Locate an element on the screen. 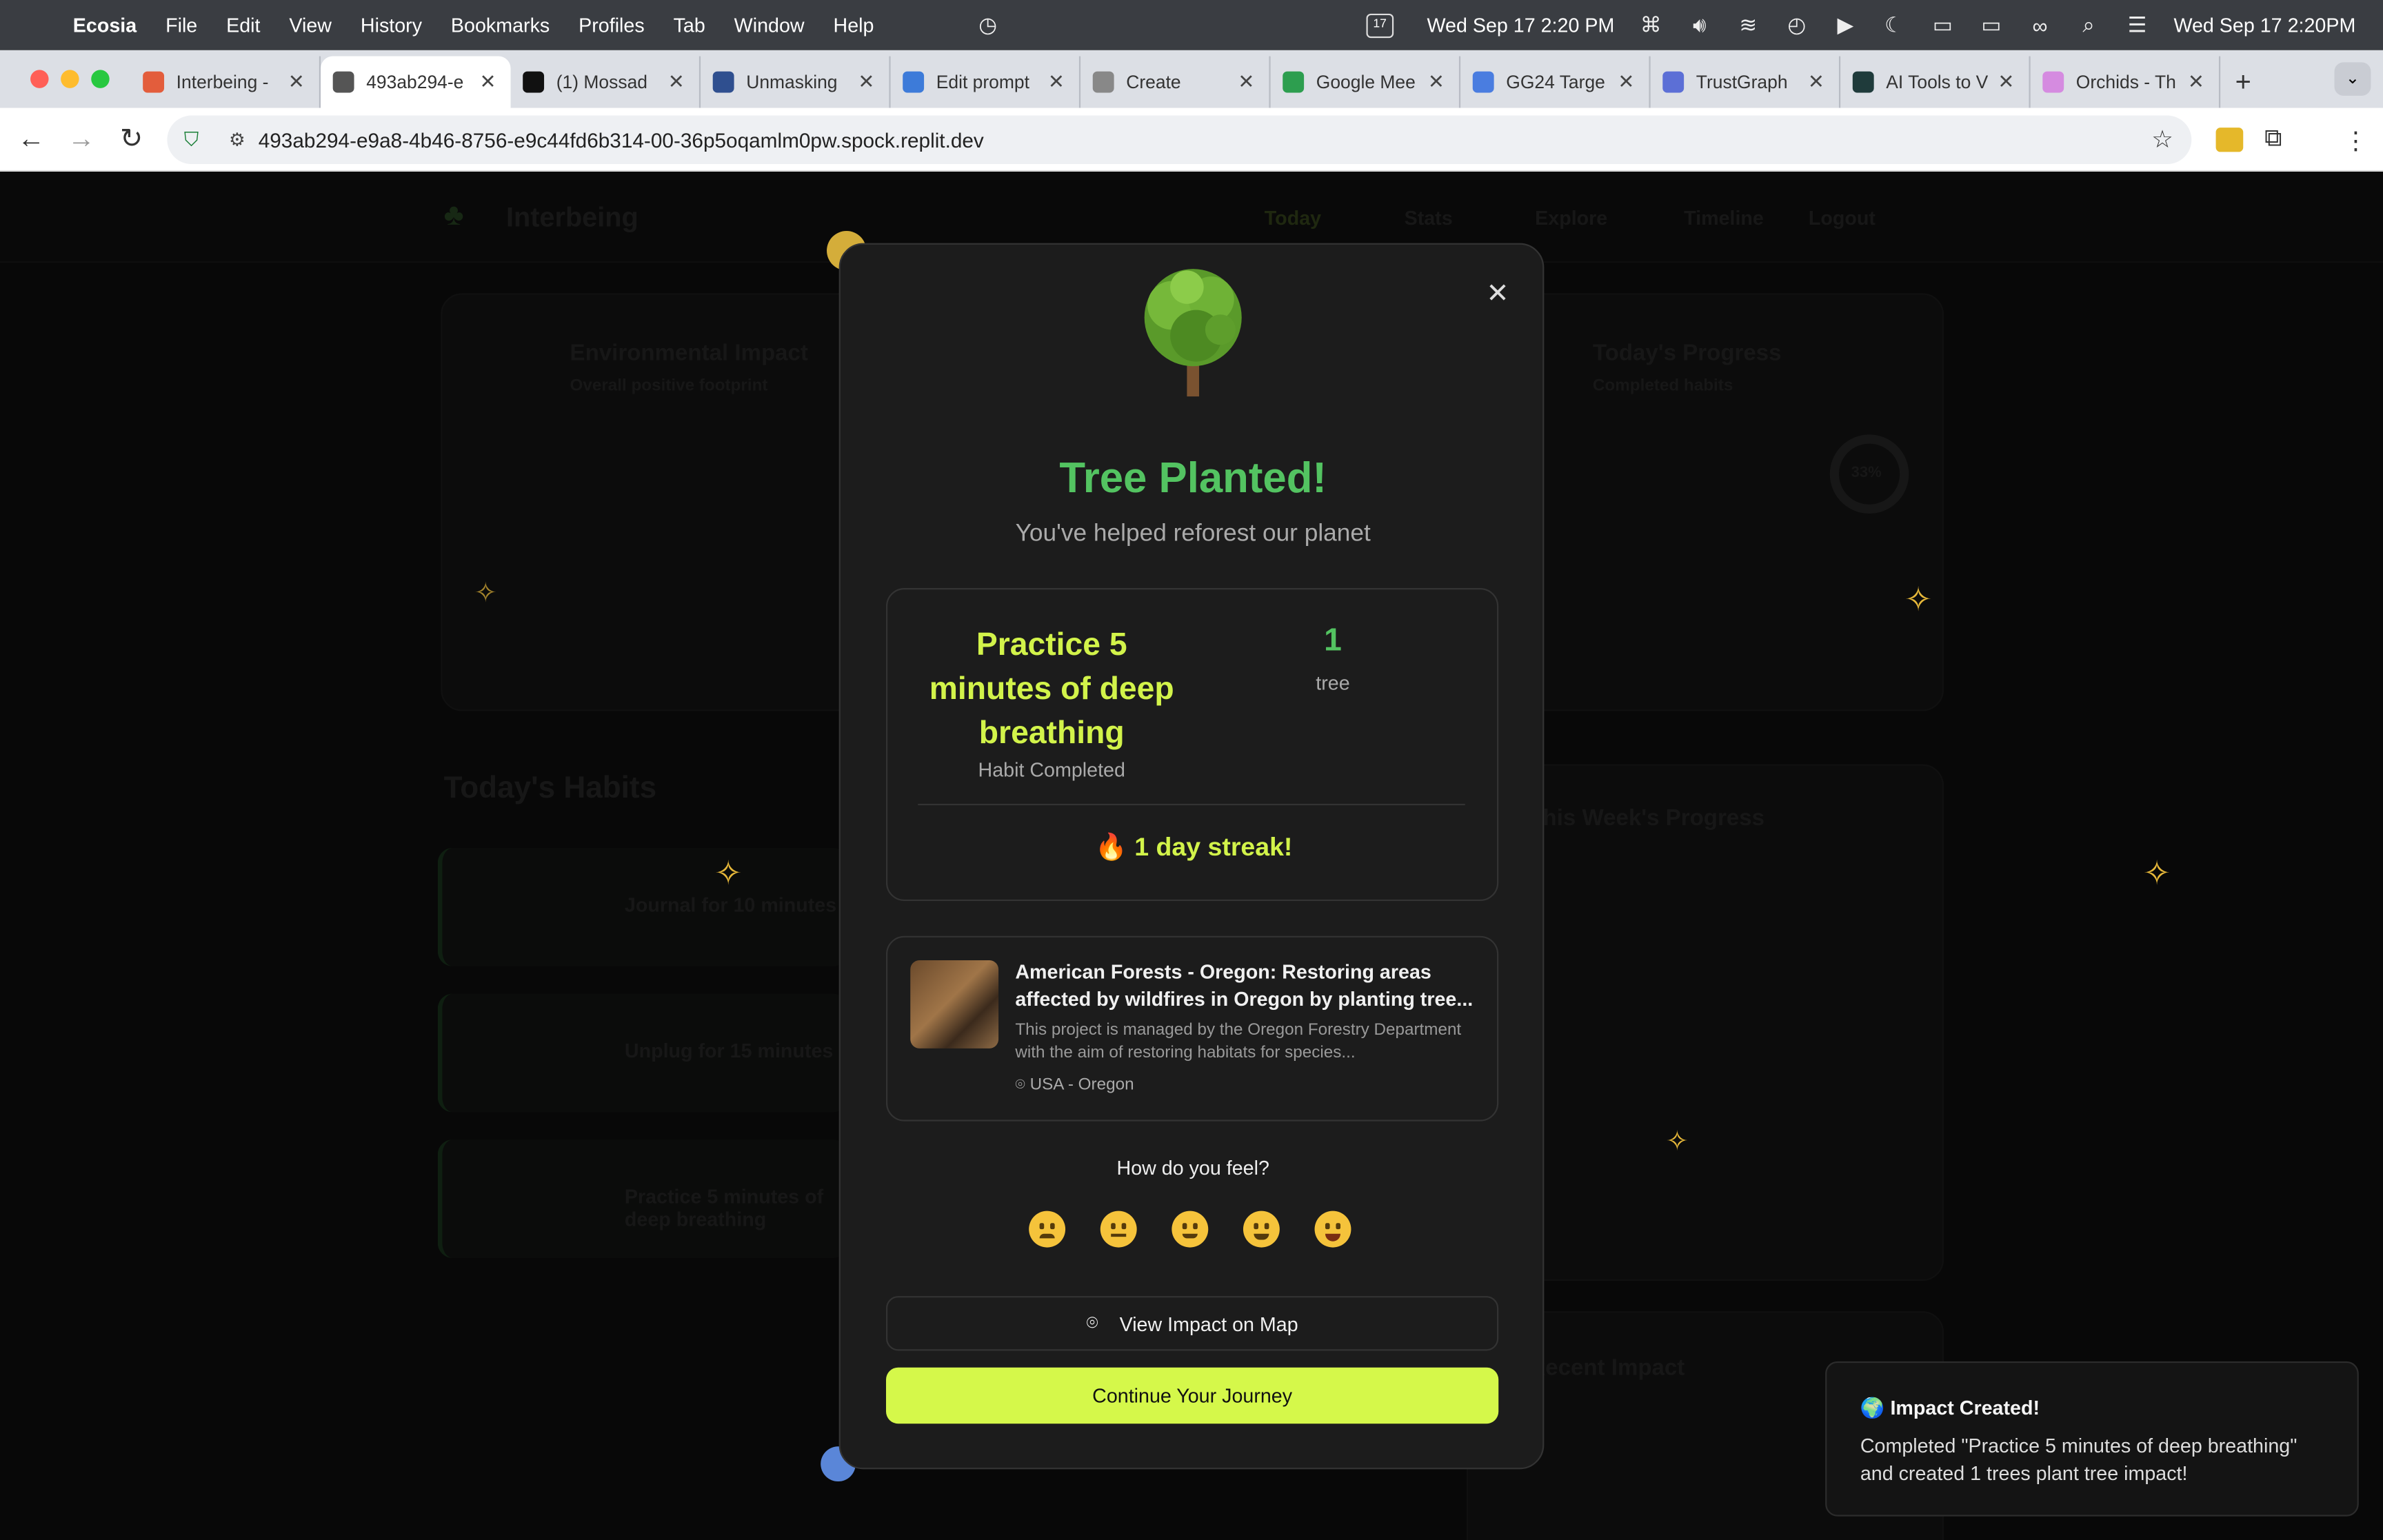  tab-search-chevron-icon: ⌄ is located at coordinates (2352, 79).